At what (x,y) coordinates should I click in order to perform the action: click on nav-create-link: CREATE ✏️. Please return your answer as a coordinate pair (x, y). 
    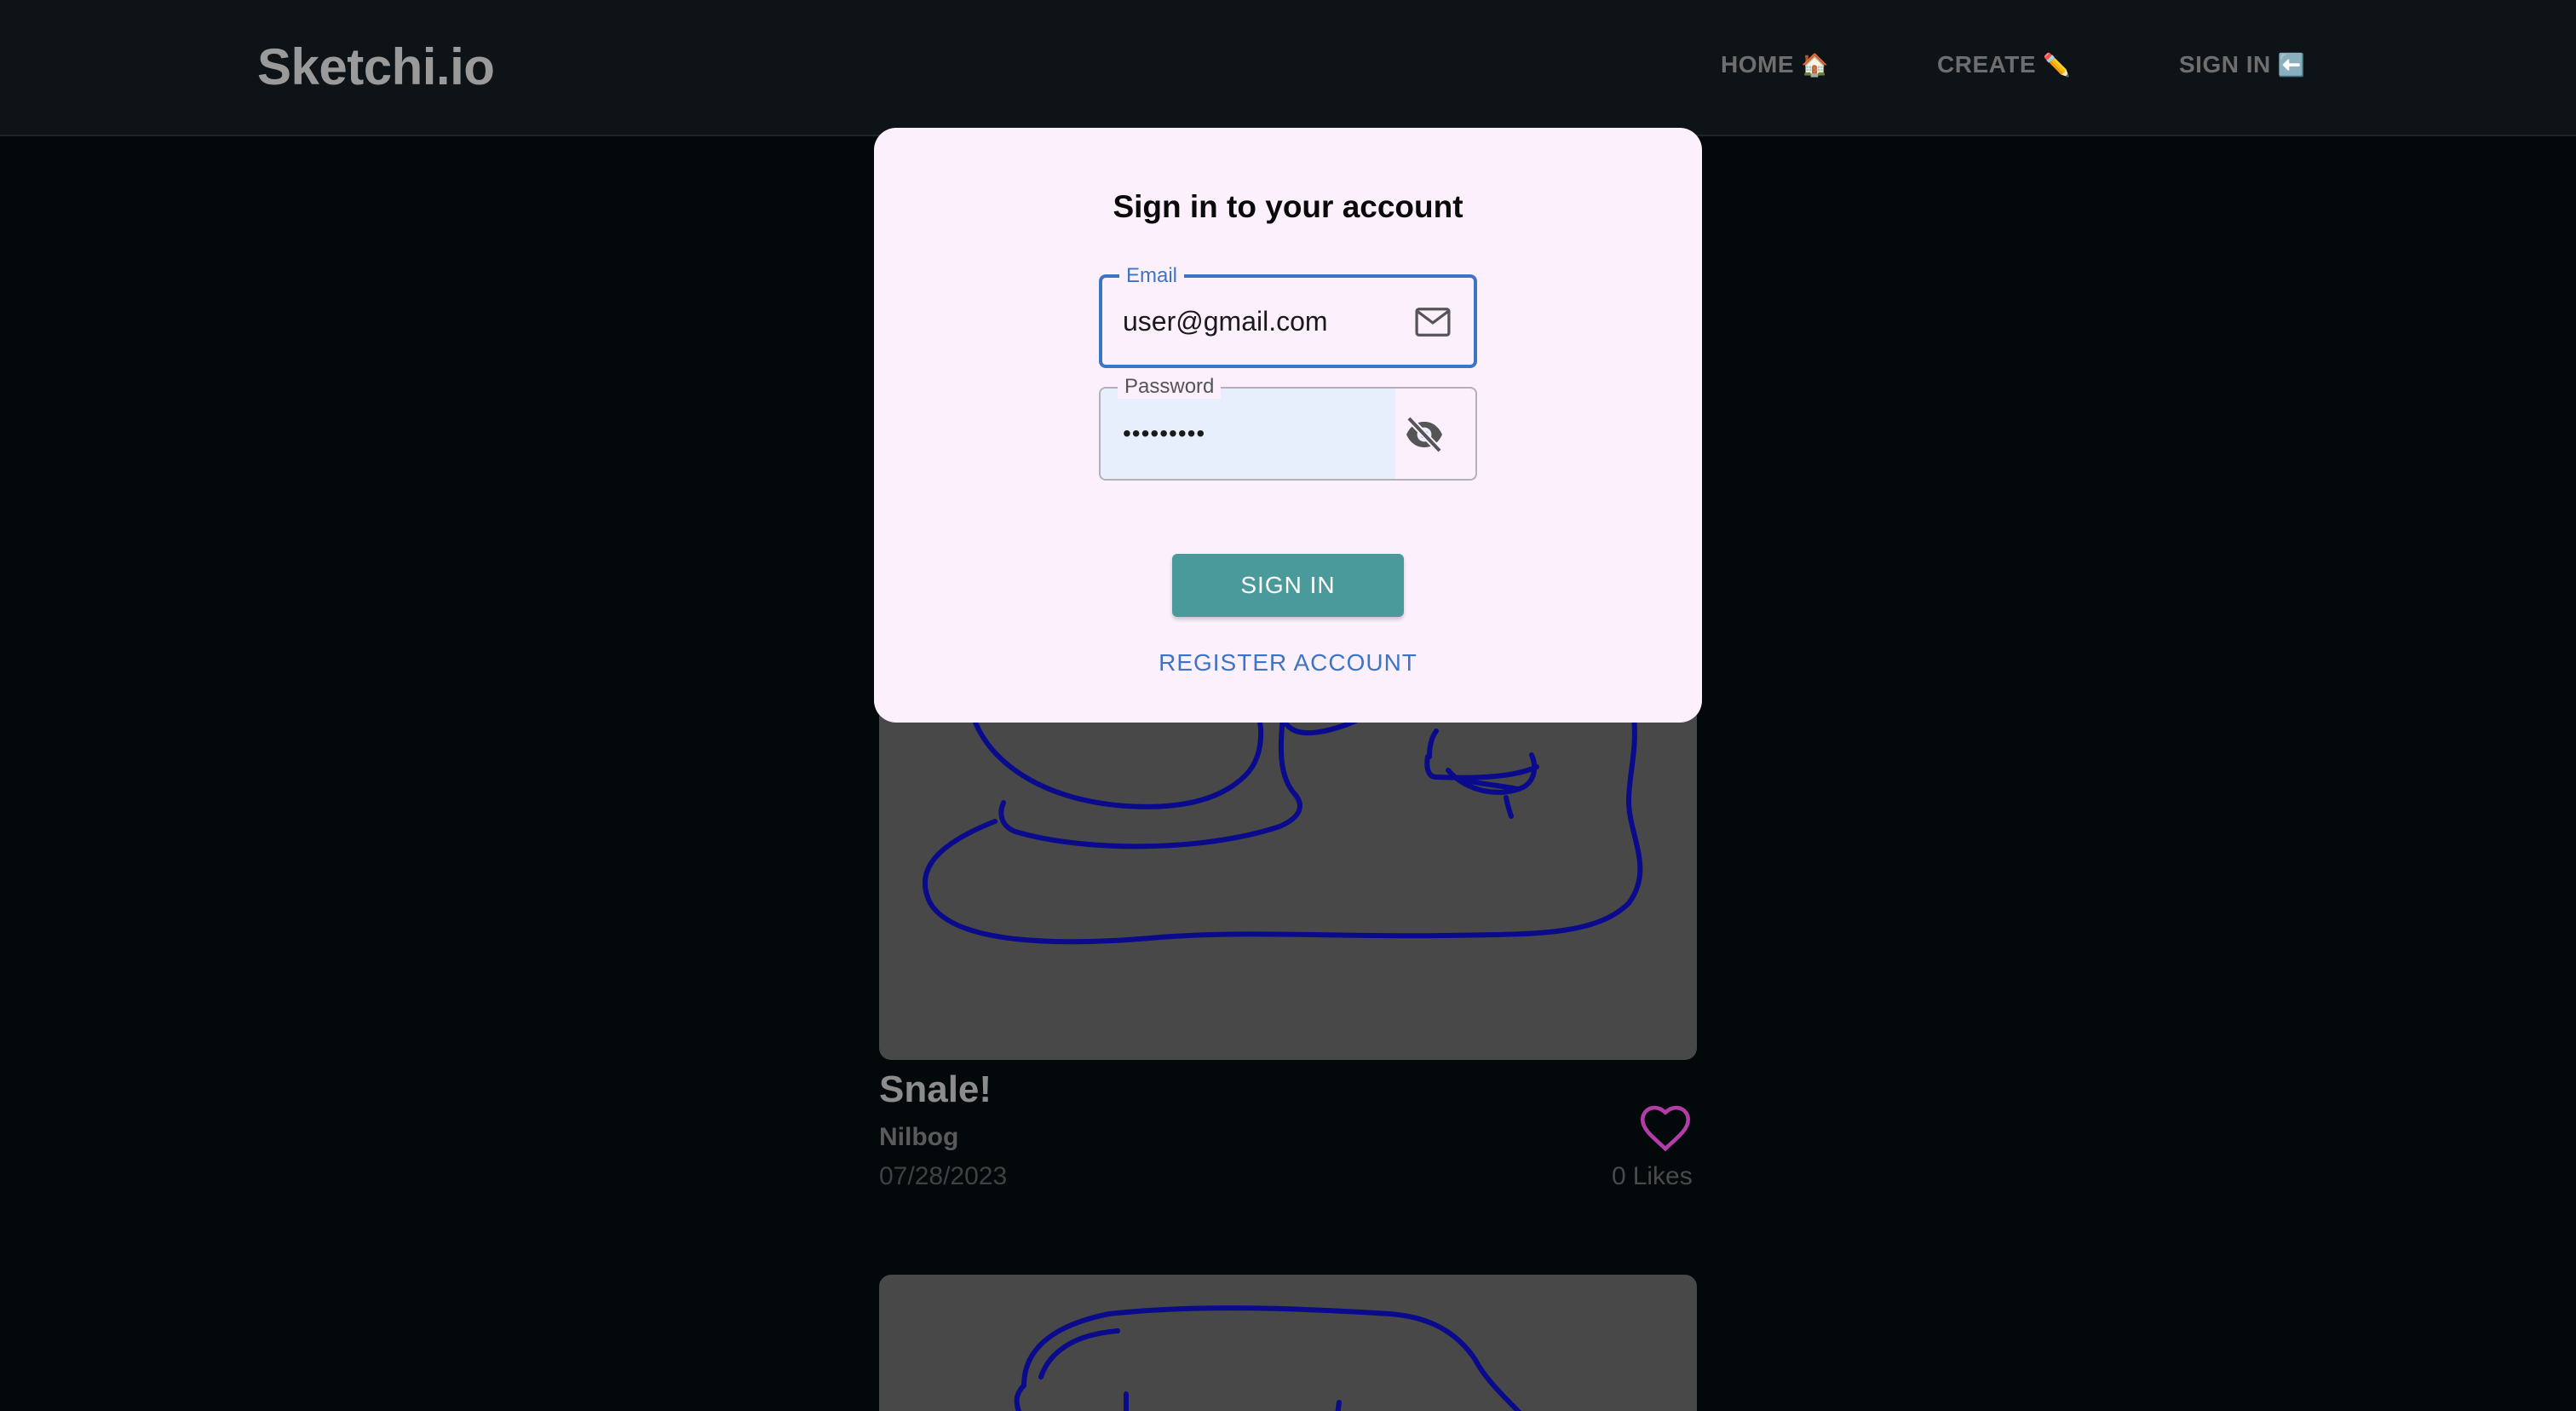
    Looking at the image, I should click on (2004, 64).